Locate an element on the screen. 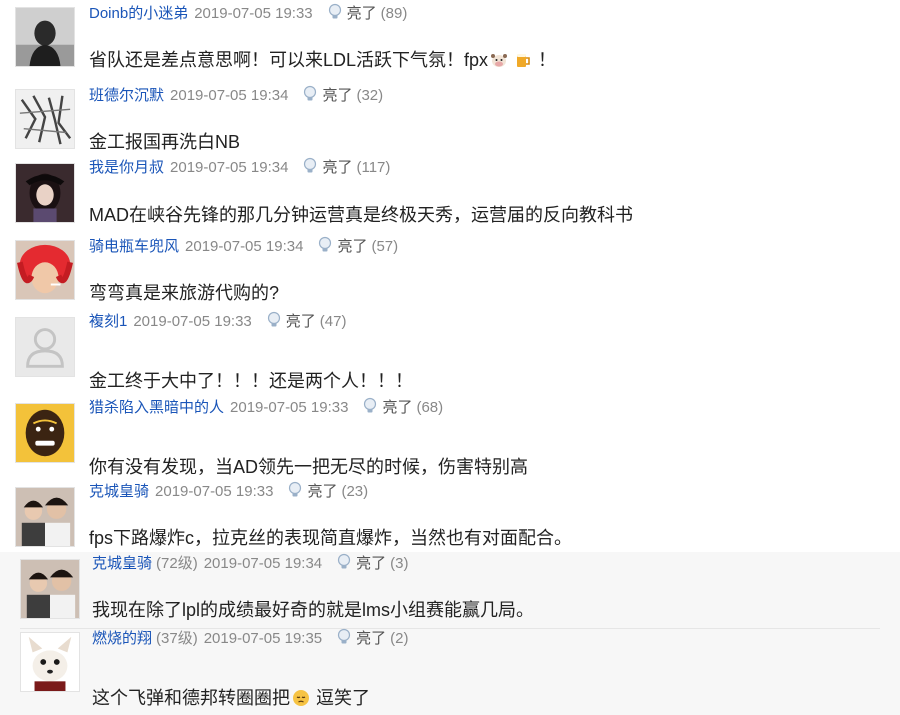 This screenshot has width=900, height=715. like-count: (47) is located at coordinates (333, 321).